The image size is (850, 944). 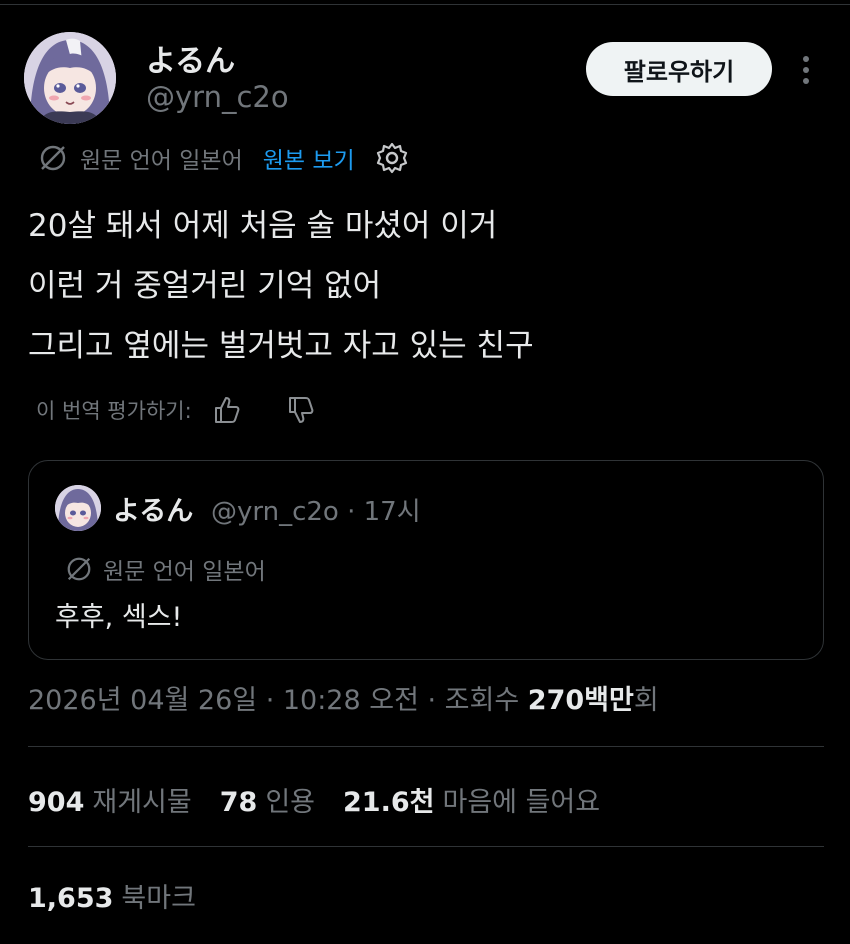 What do you see at coordinates (425, 4) in the screenshot?
I see `top-divider` at bounding box center [425, 4].